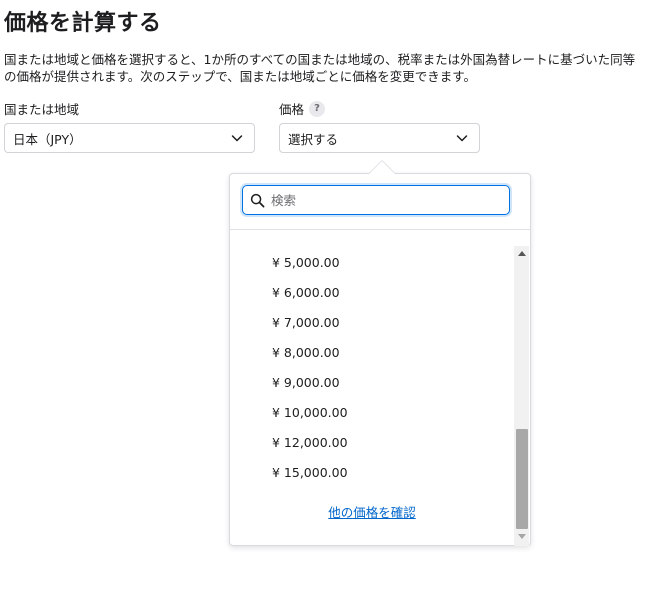 The width and height of the screenshot is (648, 615). Describe the element at coordinates (382, 167) in the screenshot. I see `dropdown-caret-fill` at that location.